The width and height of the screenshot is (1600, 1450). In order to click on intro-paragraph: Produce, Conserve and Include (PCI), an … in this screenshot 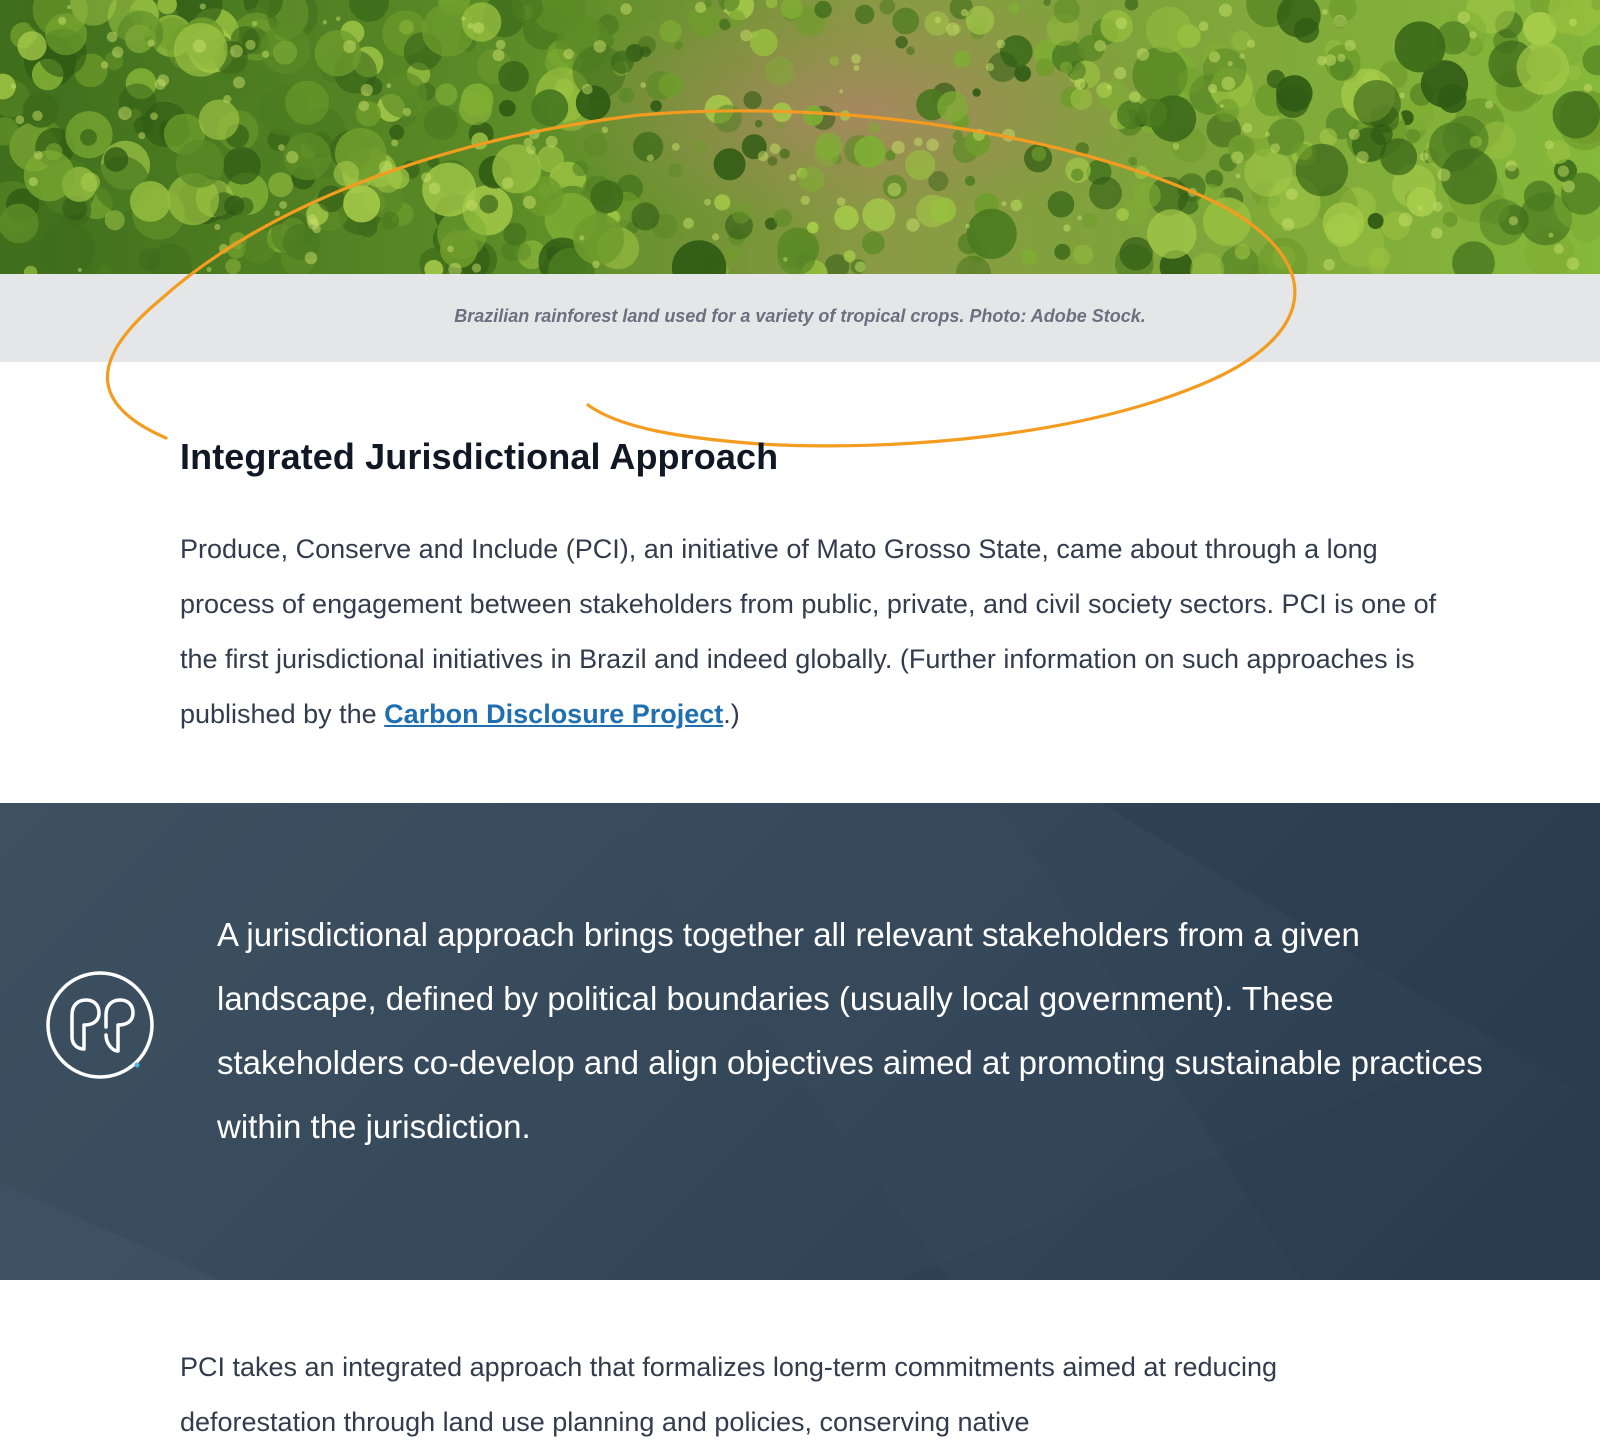, I will do `click(810, 632)`.